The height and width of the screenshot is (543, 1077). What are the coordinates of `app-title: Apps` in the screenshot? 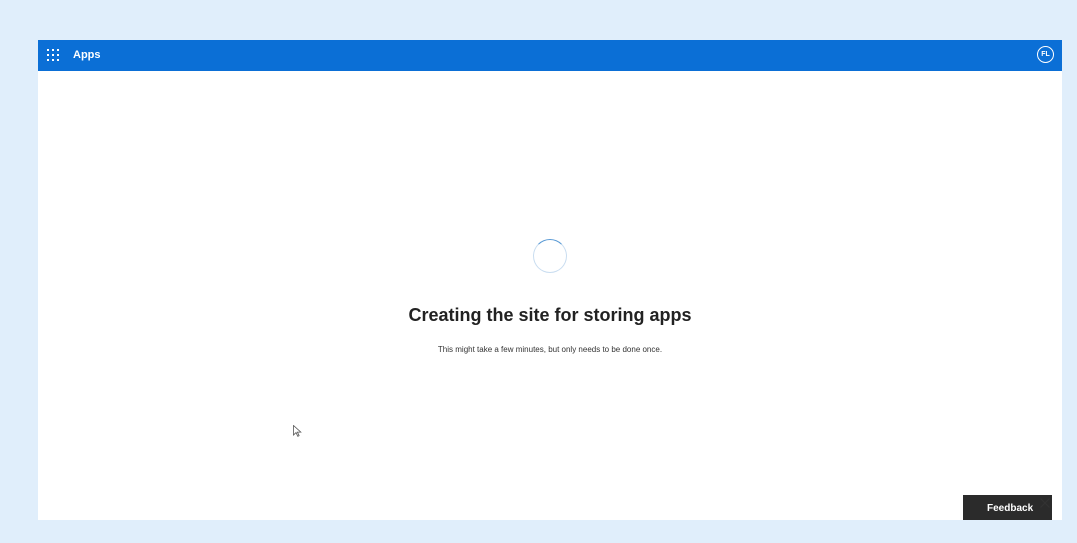 It's located at (87, 55).